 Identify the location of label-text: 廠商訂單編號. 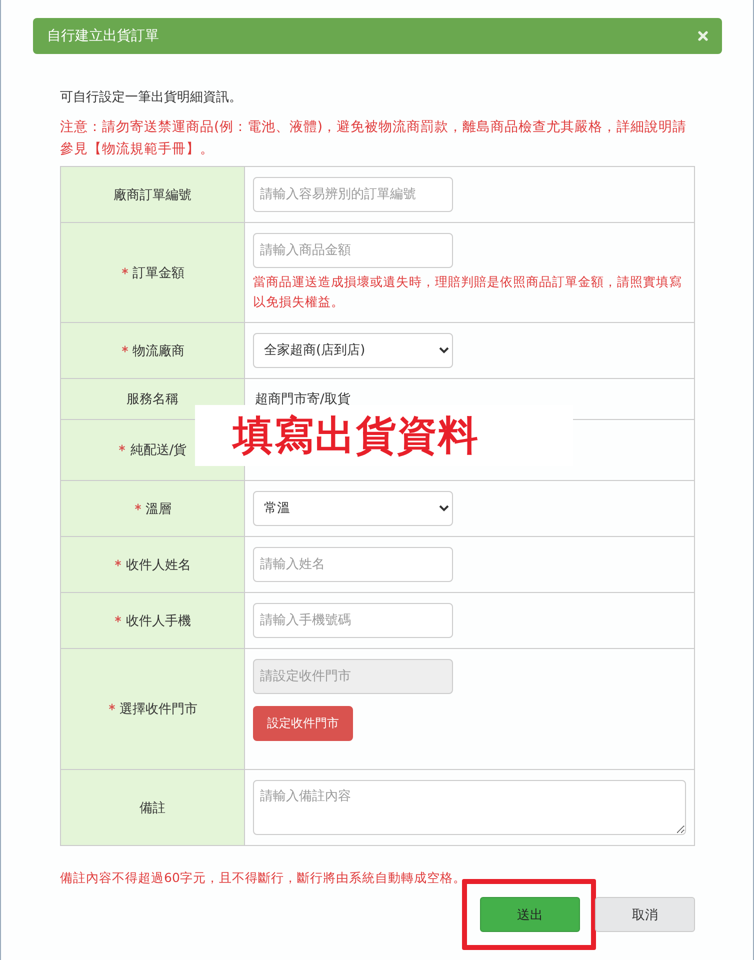
(153, 195).